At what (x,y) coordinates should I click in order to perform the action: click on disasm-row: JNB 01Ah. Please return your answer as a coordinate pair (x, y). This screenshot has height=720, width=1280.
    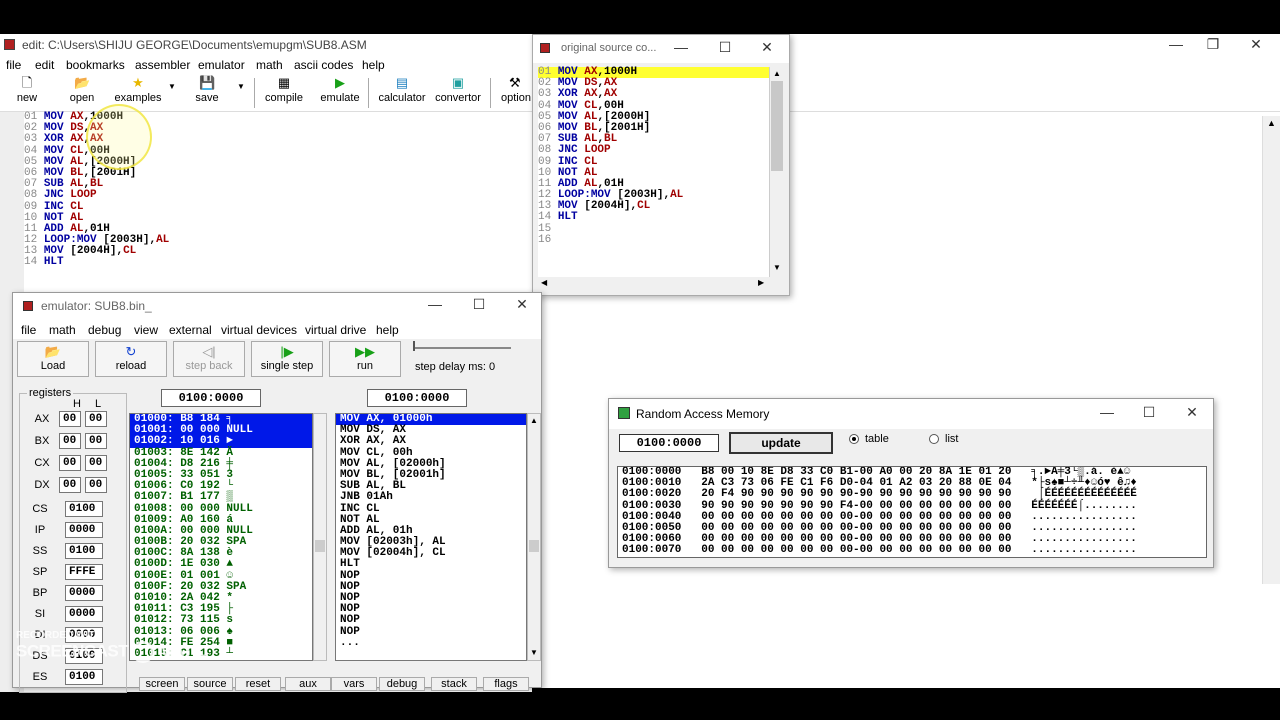
    Looking at the image, I should click on (431, 497).